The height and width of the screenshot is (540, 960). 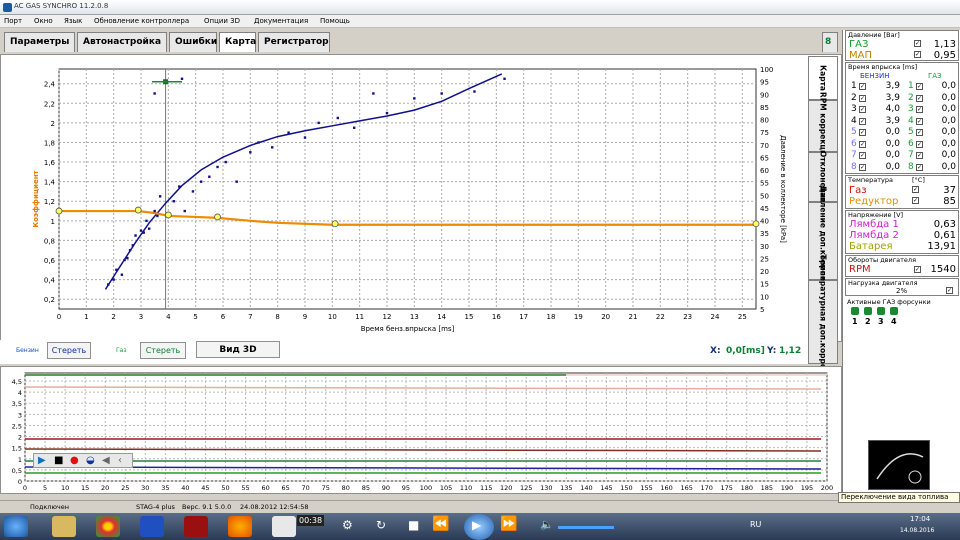 What do you see at coordinates (766, 70) in the screenshot?
I see `y2-tick-label: 100` at bounding box center [766, 70].